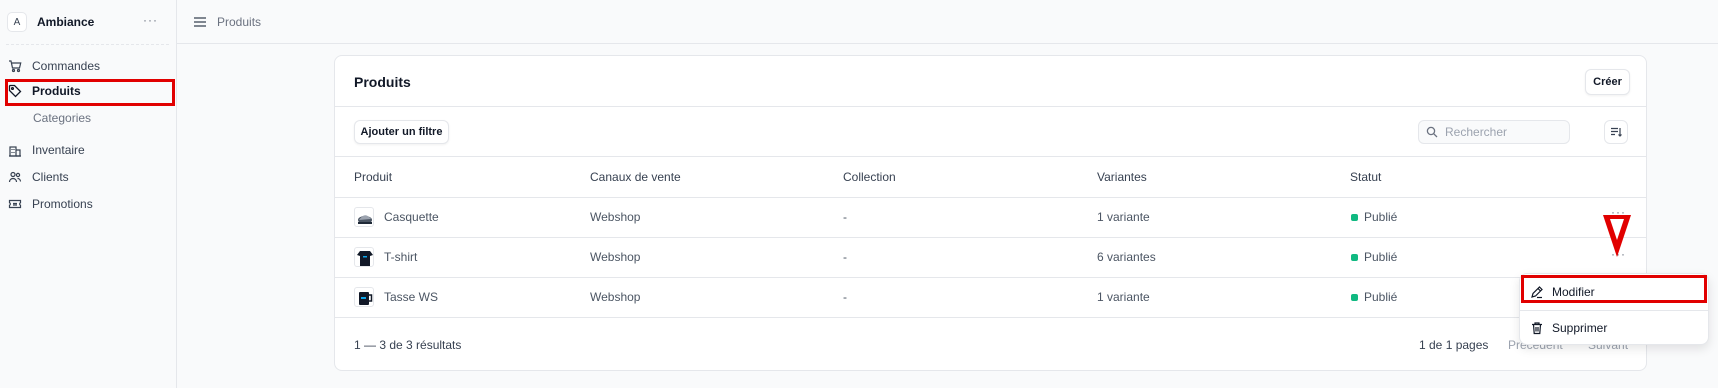 This screenshot has width=1718, height=388. I want to click on trash-icon, so click(1537, 328).